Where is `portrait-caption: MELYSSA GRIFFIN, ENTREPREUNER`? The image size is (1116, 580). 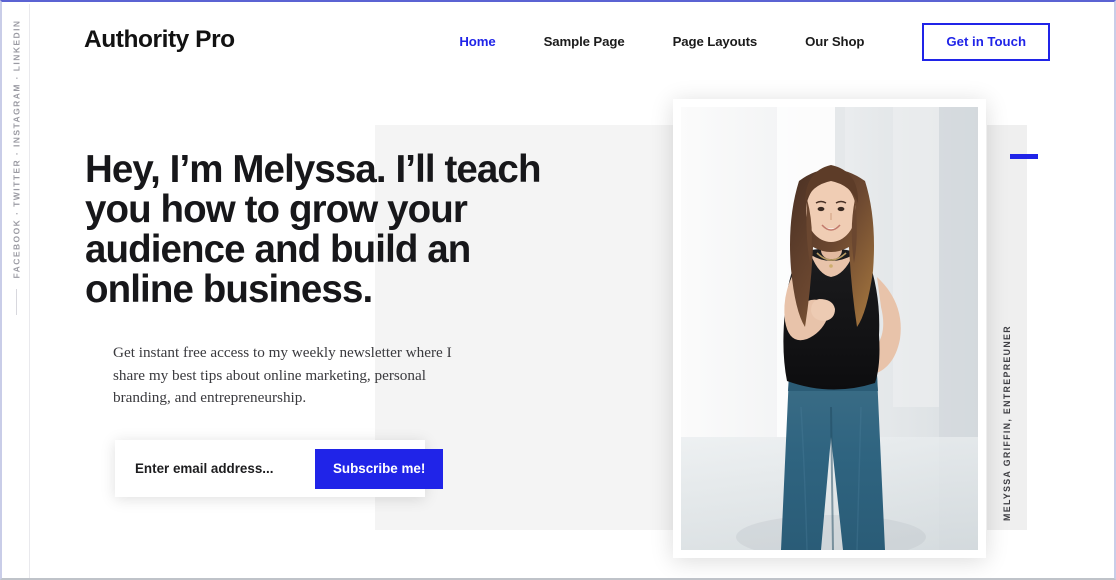
portrait-caption: MELYSSA GRIFFIN, ENTREPREUNER is located at coordinates (1007, 423).